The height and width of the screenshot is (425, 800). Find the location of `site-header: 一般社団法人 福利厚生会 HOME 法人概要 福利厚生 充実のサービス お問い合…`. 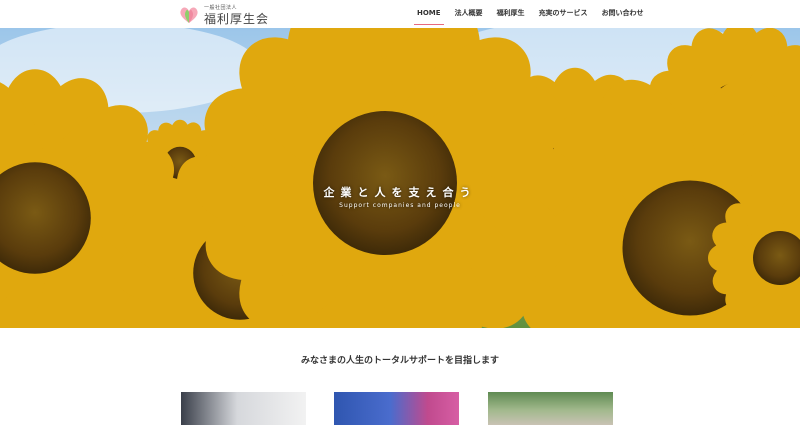

site-header: 一般社団法人 福利厚生会 HOME 法人概要 福利厚生 充実のサービス お問い合… is located at coordinates (400, 14).